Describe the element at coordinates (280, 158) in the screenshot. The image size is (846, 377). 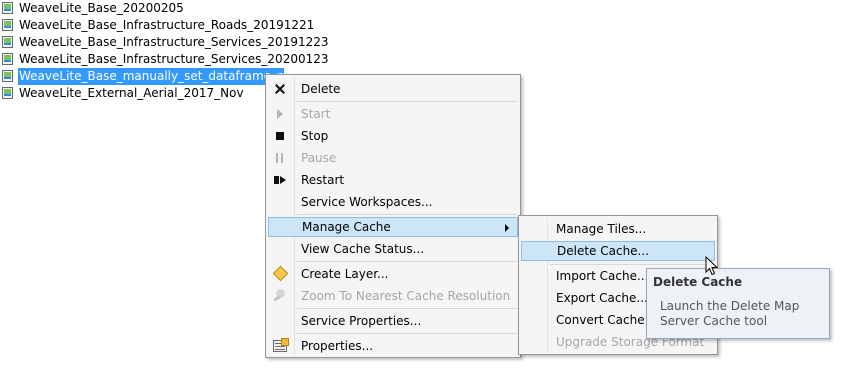
I see `pause-icon` at that location.